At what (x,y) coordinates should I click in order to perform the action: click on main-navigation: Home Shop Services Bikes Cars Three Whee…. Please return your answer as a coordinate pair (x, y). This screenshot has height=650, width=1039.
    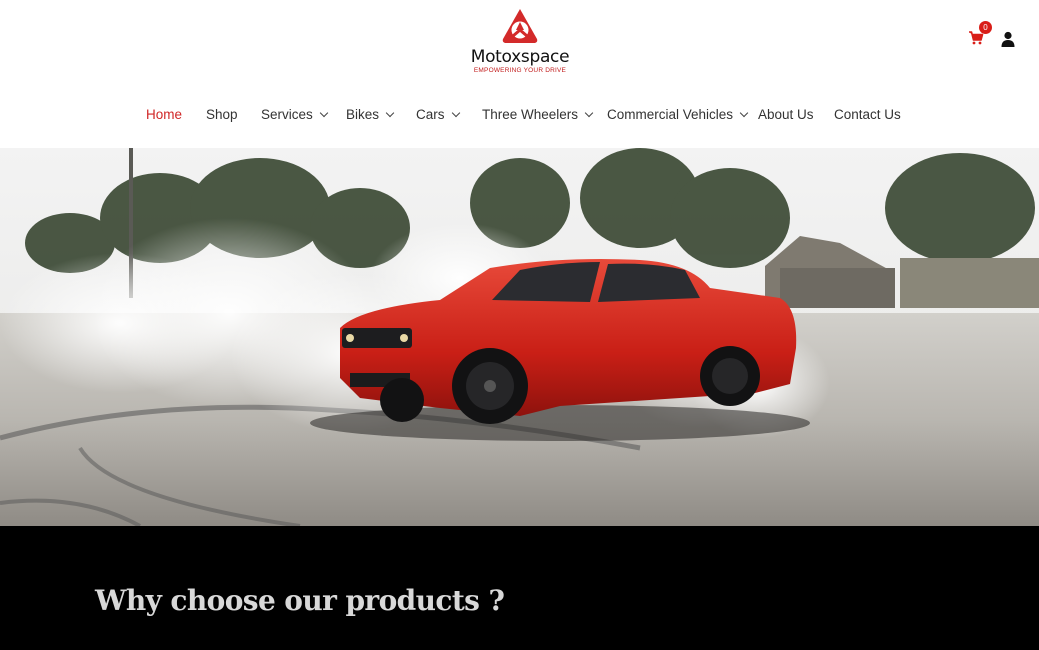
    Looking at the image, I should click on (519, 115).